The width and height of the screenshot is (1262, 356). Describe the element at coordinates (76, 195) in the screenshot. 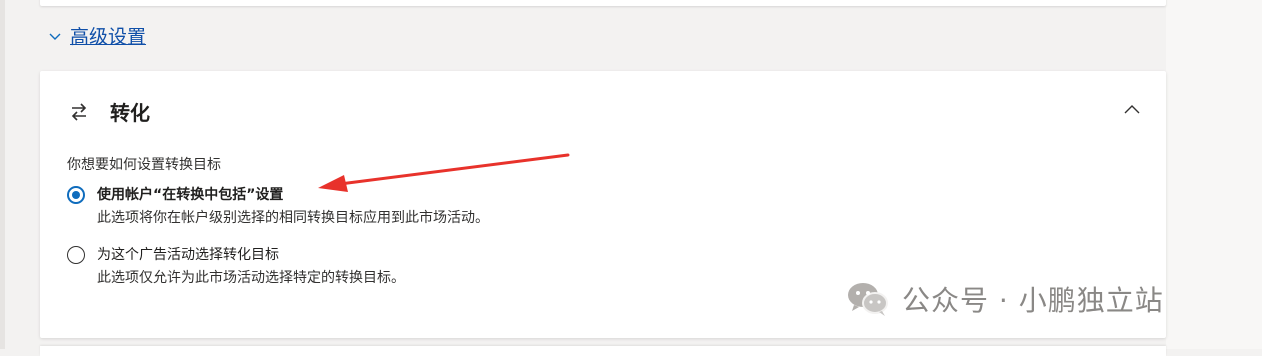

I see `radio-account-setting` at that location.